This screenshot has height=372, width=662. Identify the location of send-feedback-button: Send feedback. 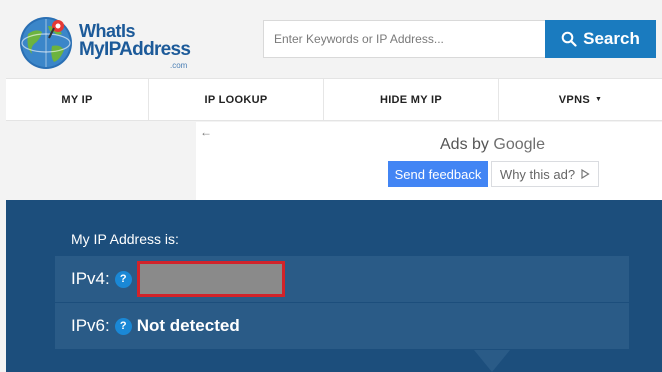
(438, 174).